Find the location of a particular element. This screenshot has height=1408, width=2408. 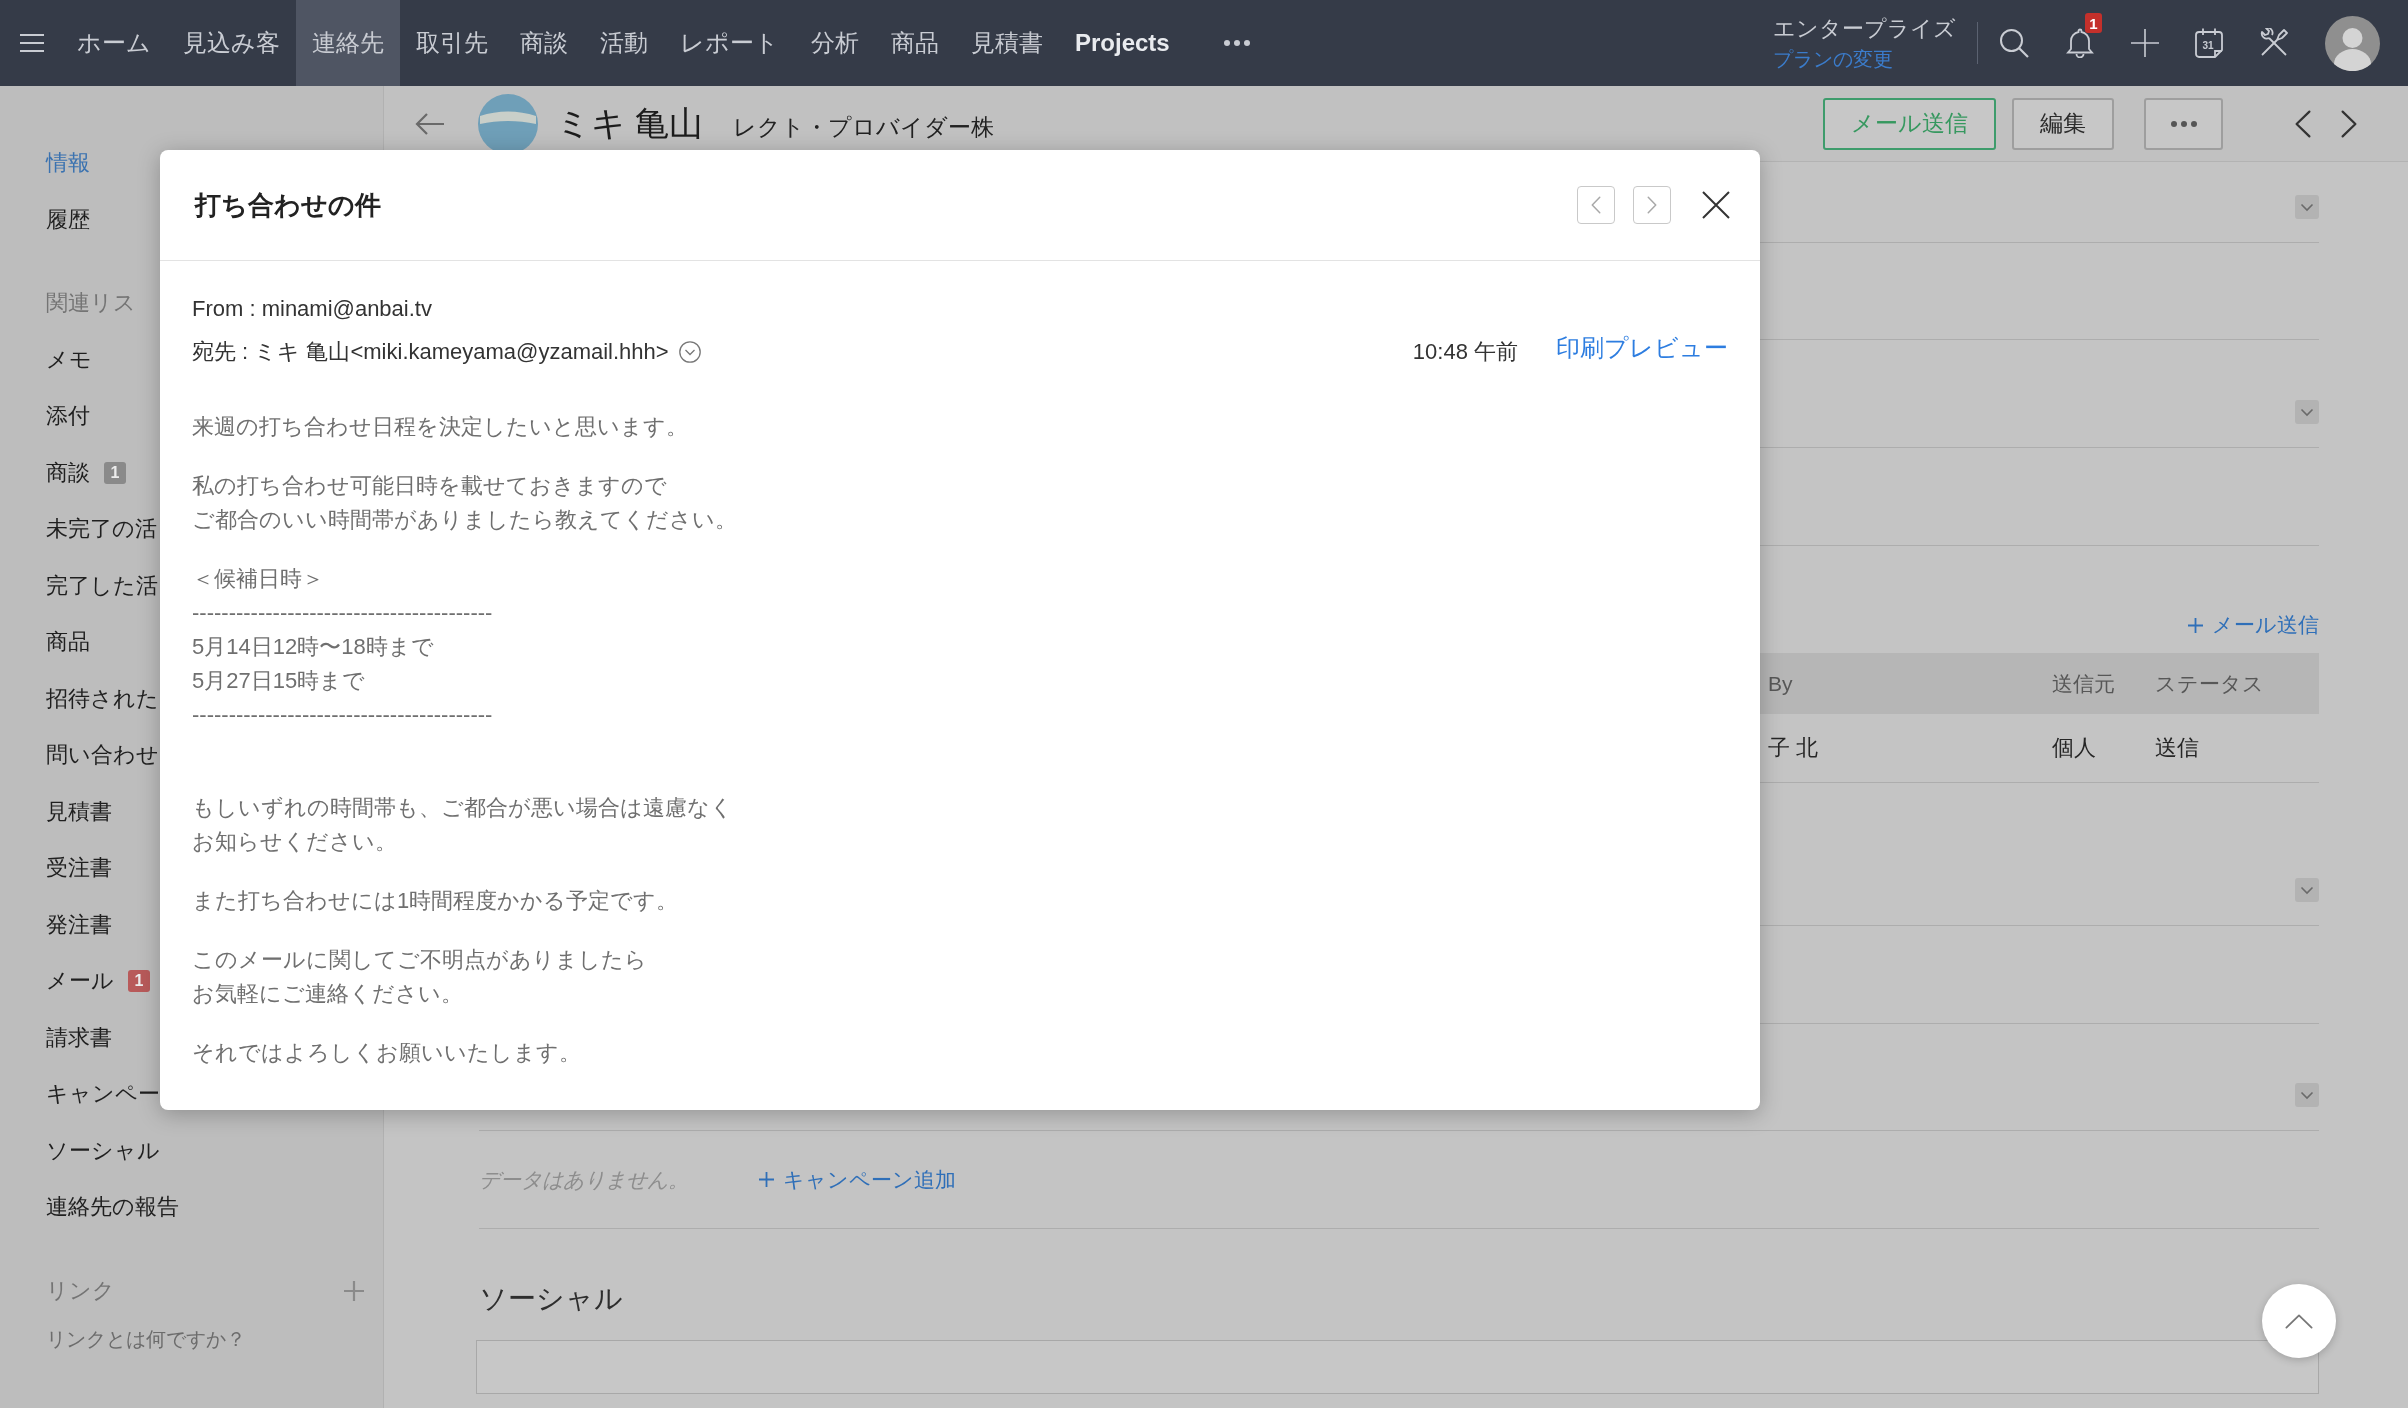

nav-tab: ホーム is located at coordinates (114, 43).